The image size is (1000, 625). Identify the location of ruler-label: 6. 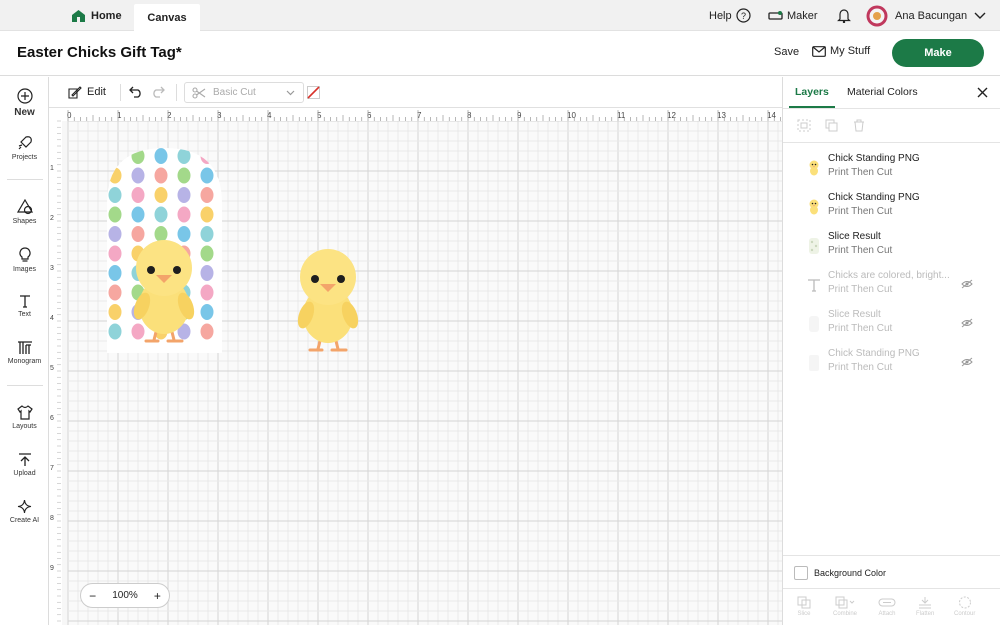
(52, 418).